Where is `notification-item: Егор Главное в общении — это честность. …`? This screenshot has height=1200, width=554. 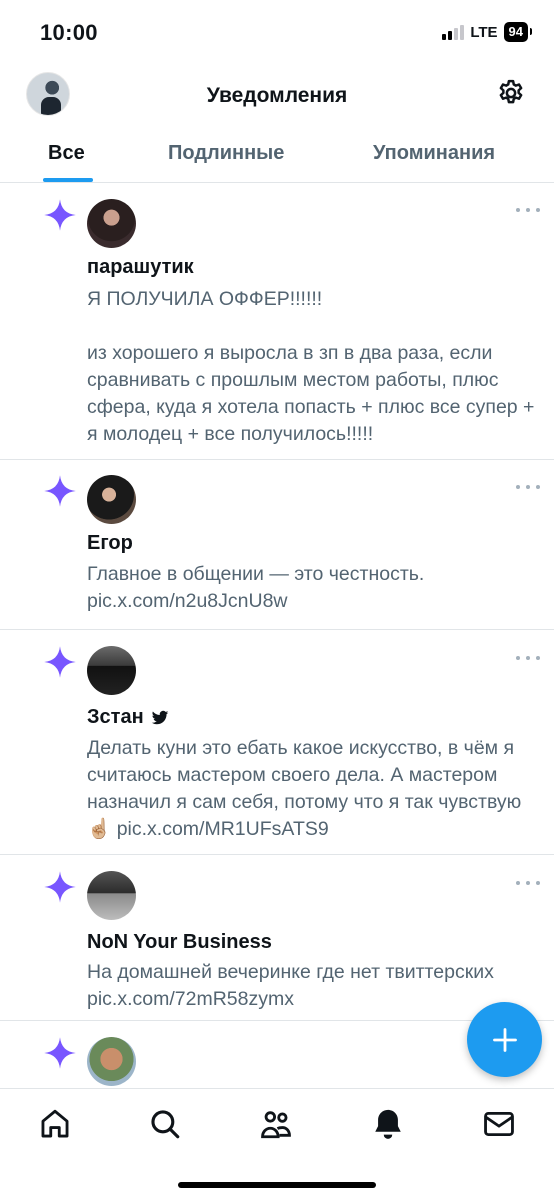
notification-item: Егор Главное в общении — это честность. … is located at coordinates (277, 545).